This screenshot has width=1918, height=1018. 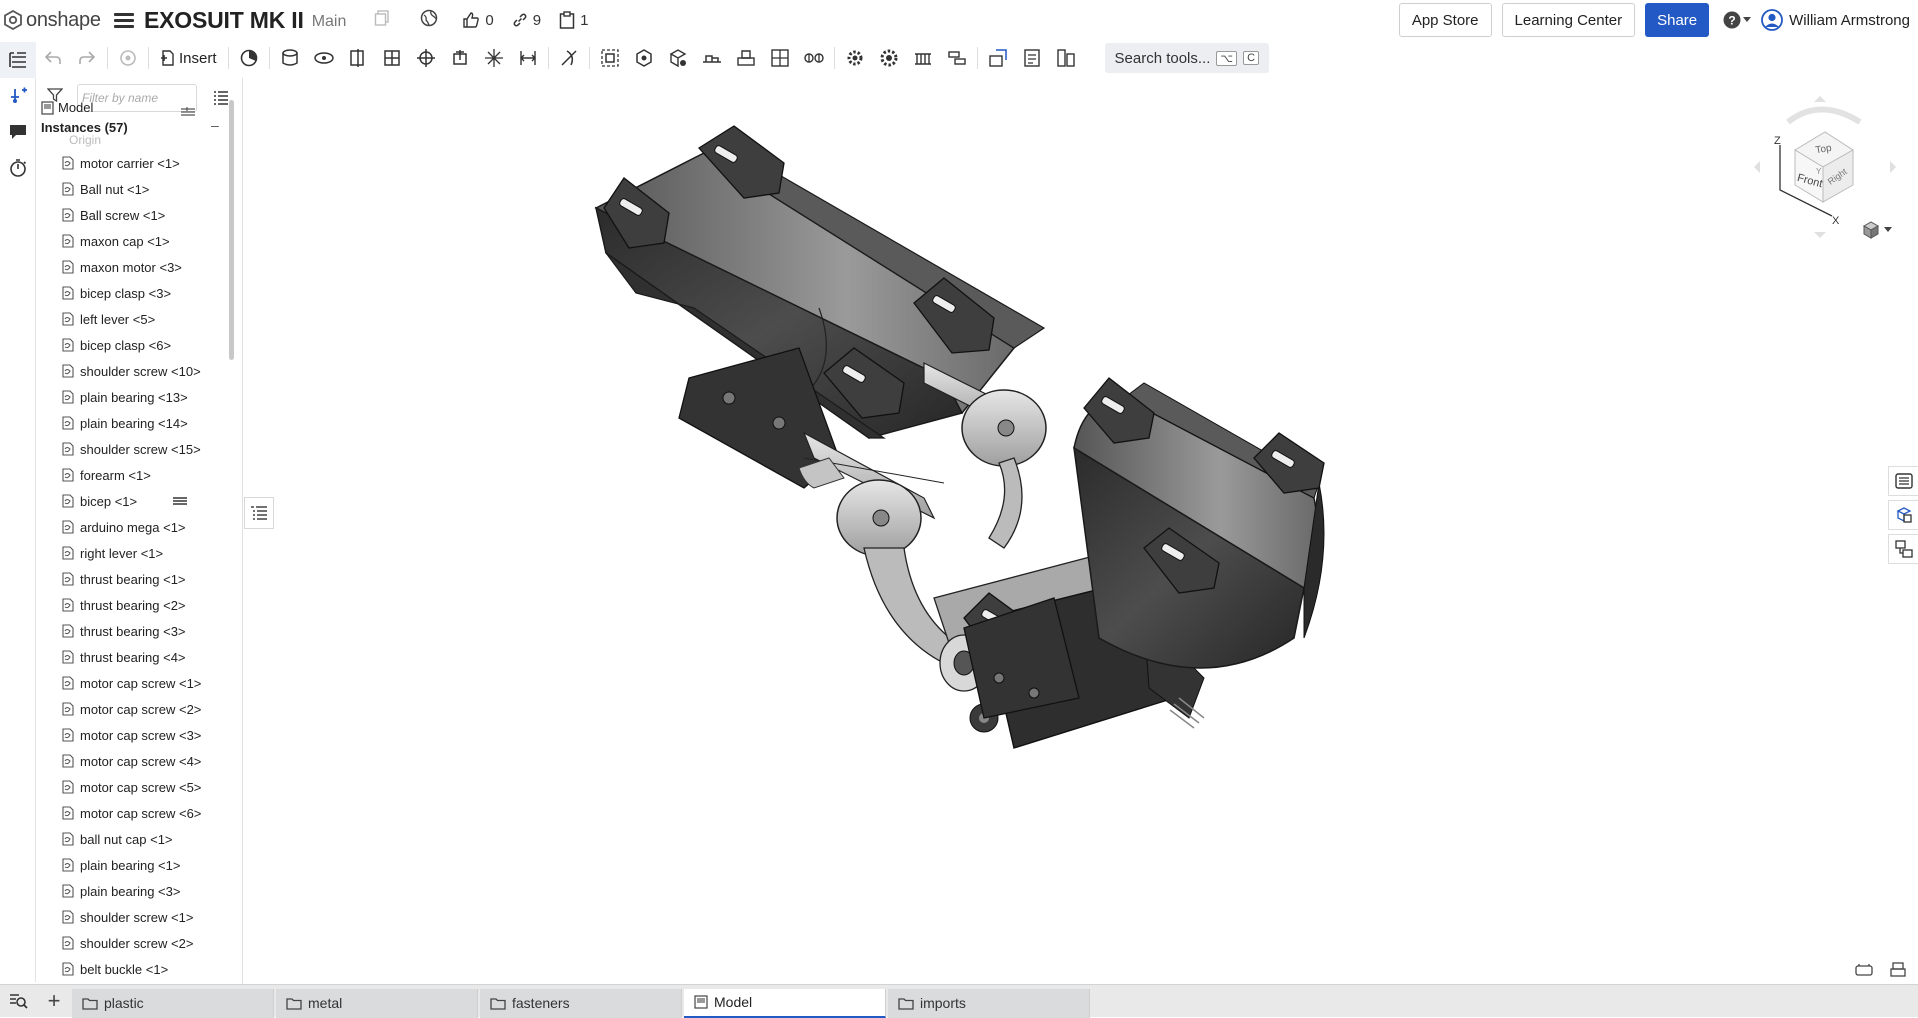 What do you see at coordinates (146, 657) in the screenshot?
I see `list-item: thrust bearing <4>` at bounding box center [146, 657].